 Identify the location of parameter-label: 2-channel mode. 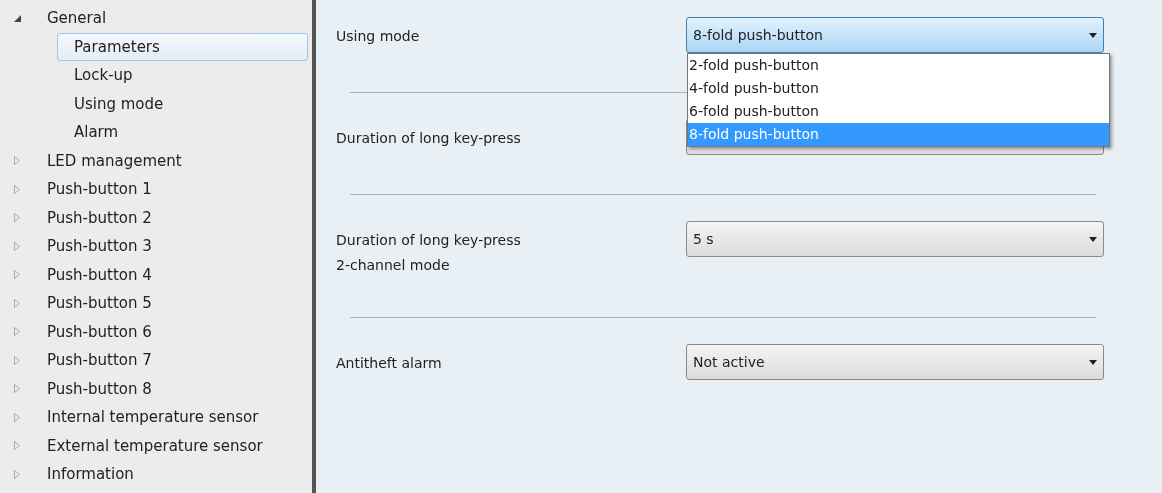
(393, 265).